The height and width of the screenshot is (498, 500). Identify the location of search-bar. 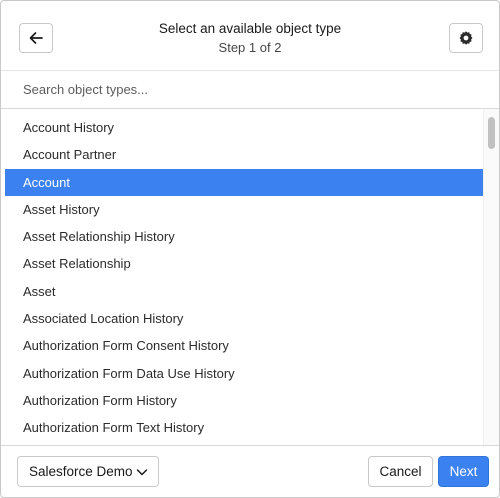
(250, 90).